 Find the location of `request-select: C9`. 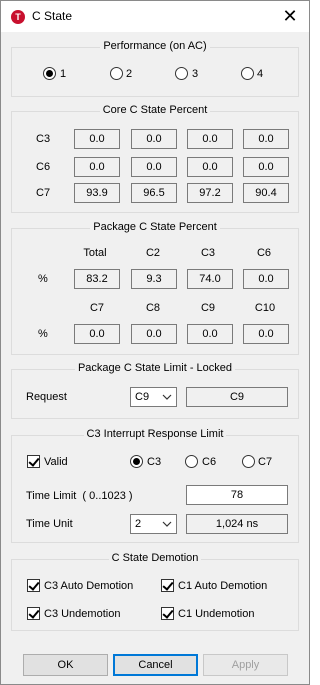

request-select: C9 is located at coordinates (153, 397).